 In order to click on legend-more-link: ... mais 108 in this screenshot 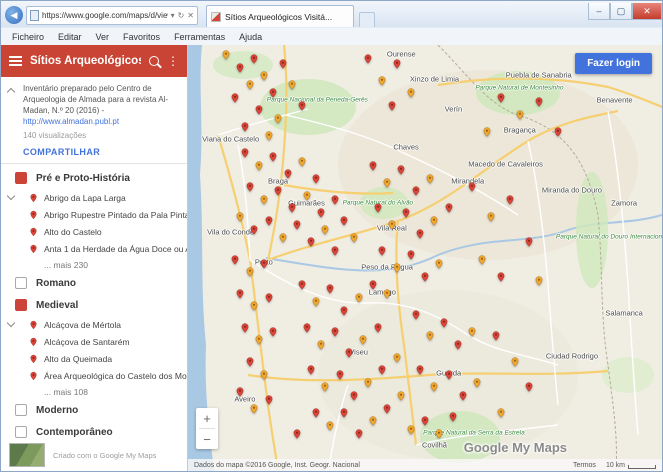, I will do `click(108, 391)`.